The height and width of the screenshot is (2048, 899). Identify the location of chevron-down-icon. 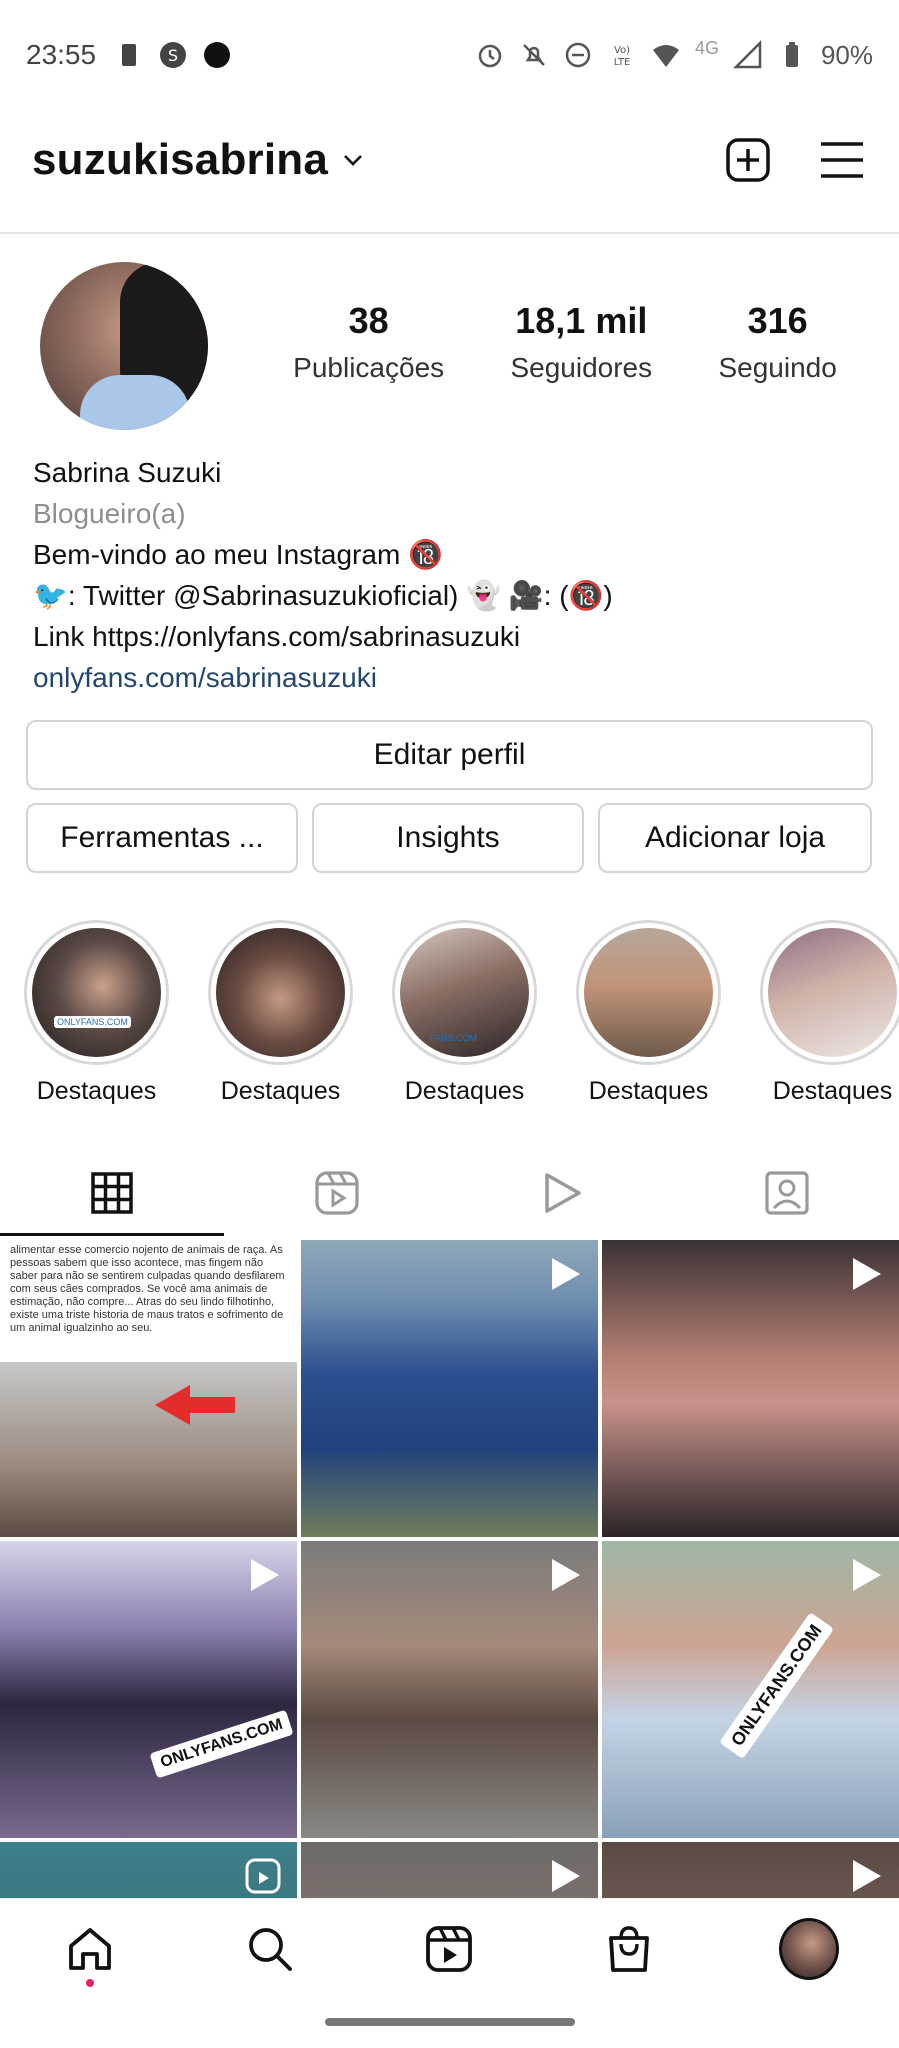
(353, 160).